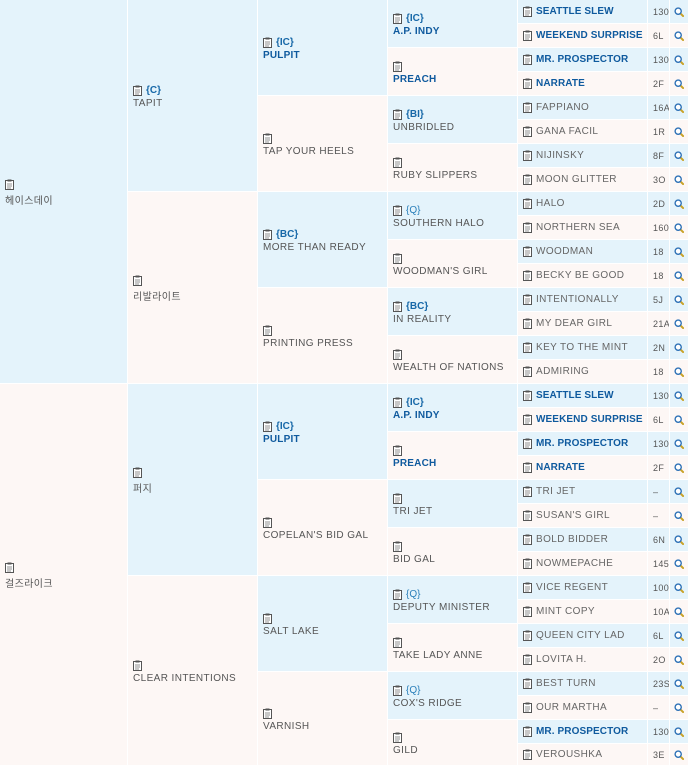 This screenshot has width=689, height=766. Describe the element at coordinates (195, 487) in the screenshot. I see `horse-name: 퍼지` at that location.